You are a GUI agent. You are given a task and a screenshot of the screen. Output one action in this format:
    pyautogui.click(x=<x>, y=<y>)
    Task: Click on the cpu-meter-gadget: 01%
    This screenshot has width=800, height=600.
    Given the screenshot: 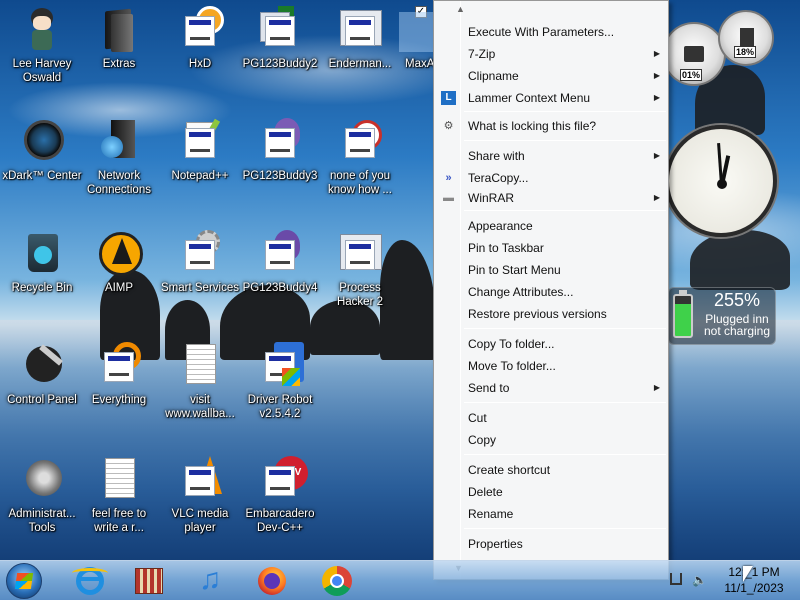 What is the action you would take?
    pyautogui.click(x=694, y=54)
    